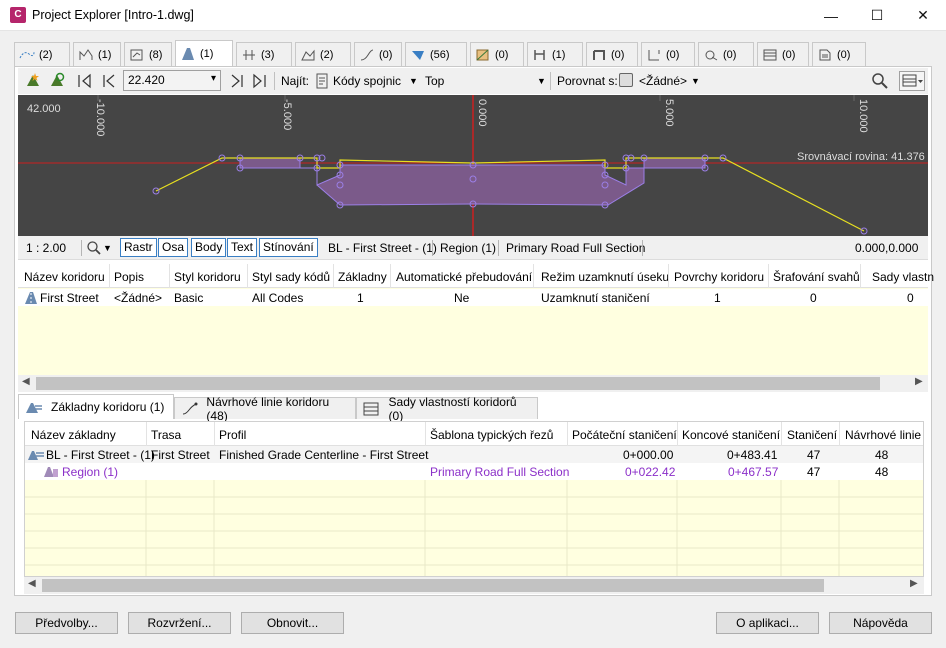  What do you see at coordinates (491, 435) in the screenshot?
I see `column-header: Šablona typických řezů` at bounding box center [491, 435].